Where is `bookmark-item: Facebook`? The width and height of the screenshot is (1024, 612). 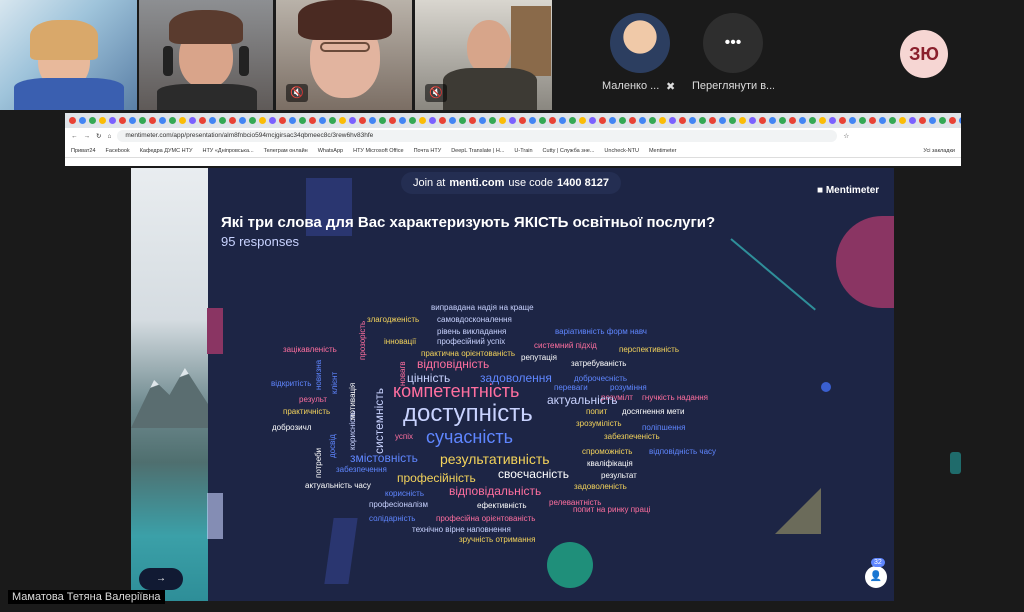 bookmark-item: Facebook is located at coordinates (118, 151).